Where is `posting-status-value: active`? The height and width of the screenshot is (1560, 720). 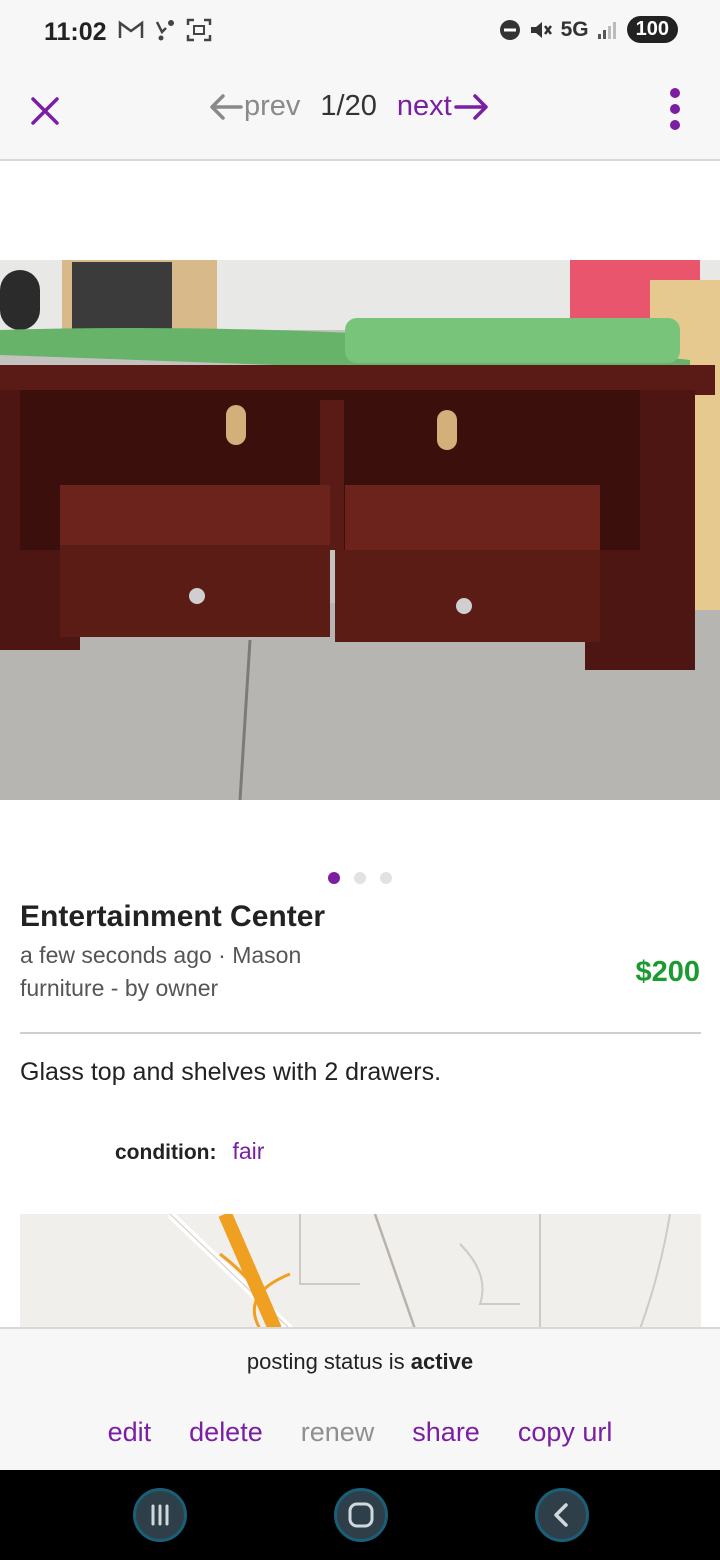
posting-status-value: active is located at coordinates (442, 1361).